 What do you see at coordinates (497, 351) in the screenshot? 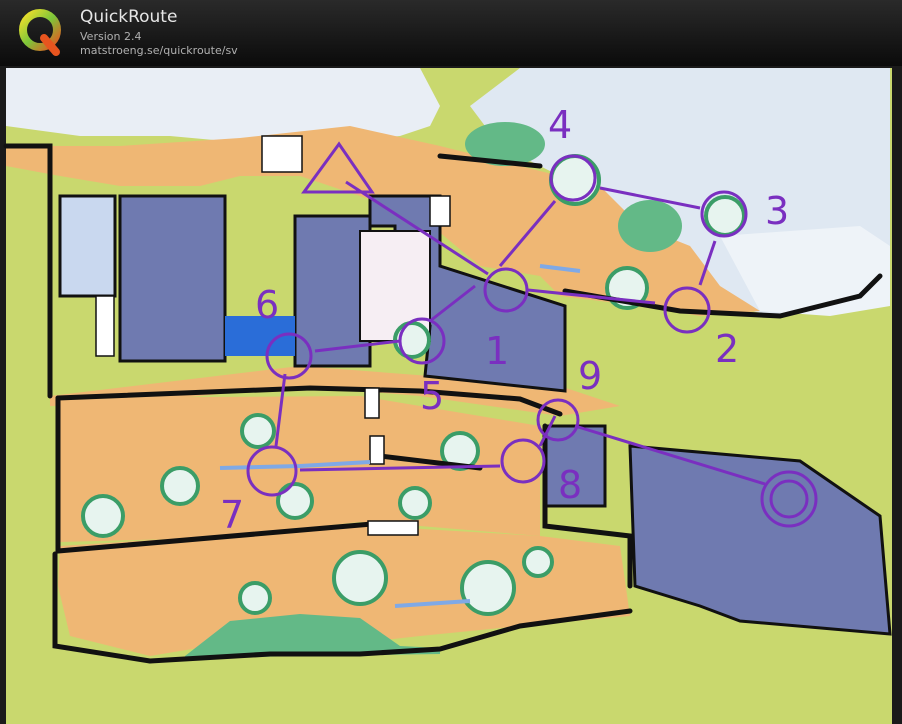
I see `control-label-1: 1` at bounding box center [497, 351].